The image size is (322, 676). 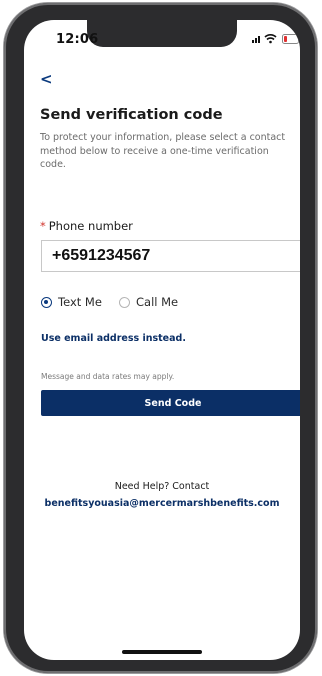 What do you see at coordinates (157, 302) in the screenshot?
I see `radio-call-me-label: Call Me` at bounding box center [157, 302].